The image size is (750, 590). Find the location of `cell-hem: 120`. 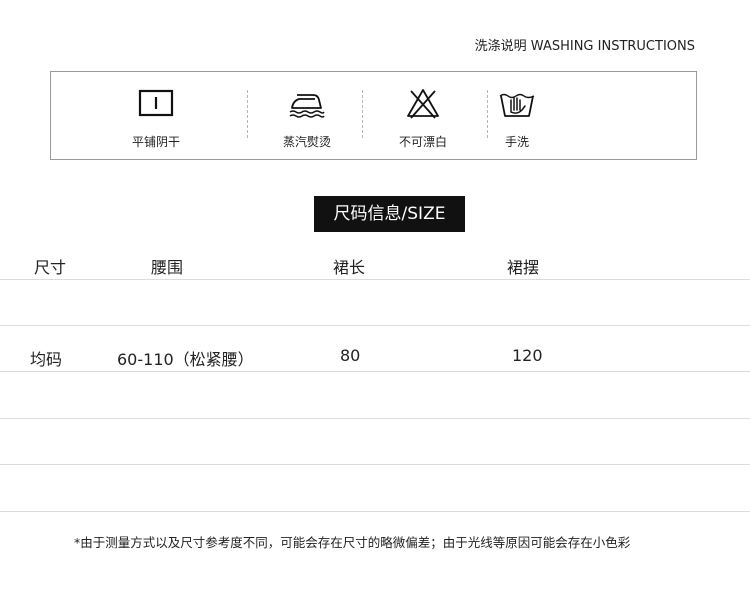

cell-hem: 120 is located at coordinates (527, 355).